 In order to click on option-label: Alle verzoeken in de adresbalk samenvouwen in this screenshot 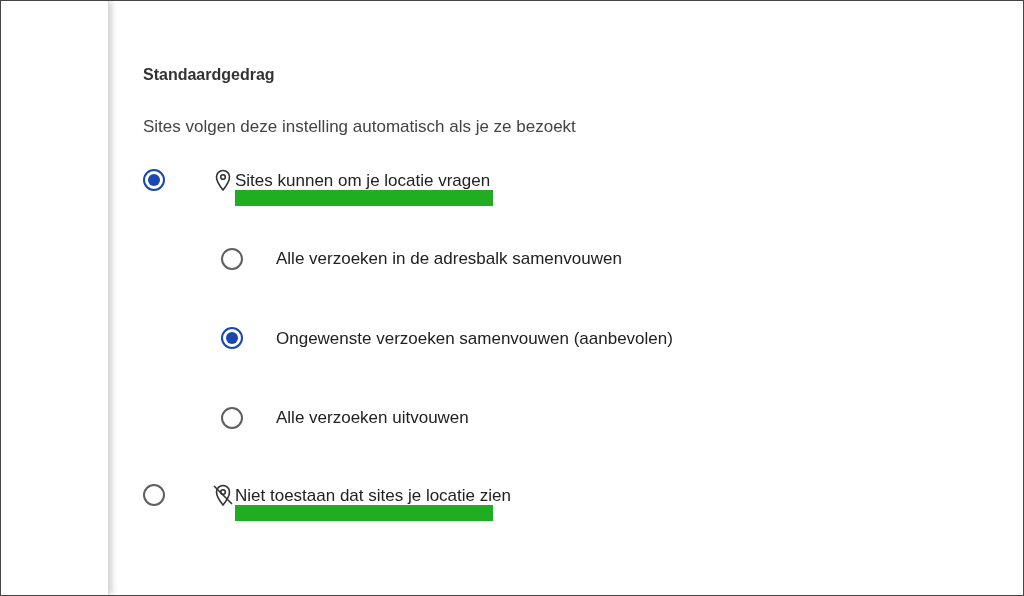, I will do `click(449, 259)`.